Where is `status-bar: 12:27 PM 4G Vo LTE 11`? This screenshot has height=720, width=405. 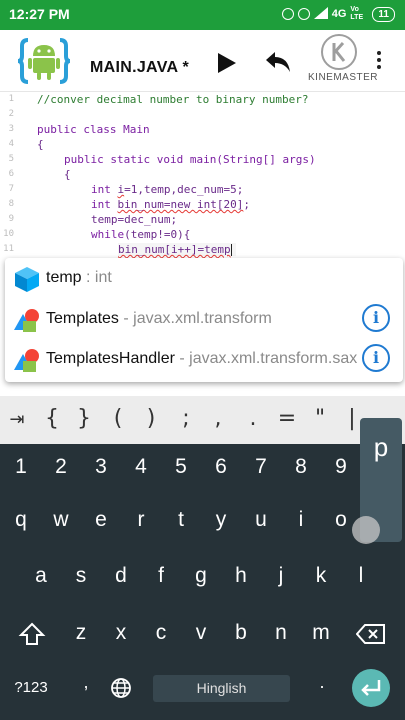 status-bar: 12:27 PM 4G Vo LTE 11 is located at coordinates (202, 15).